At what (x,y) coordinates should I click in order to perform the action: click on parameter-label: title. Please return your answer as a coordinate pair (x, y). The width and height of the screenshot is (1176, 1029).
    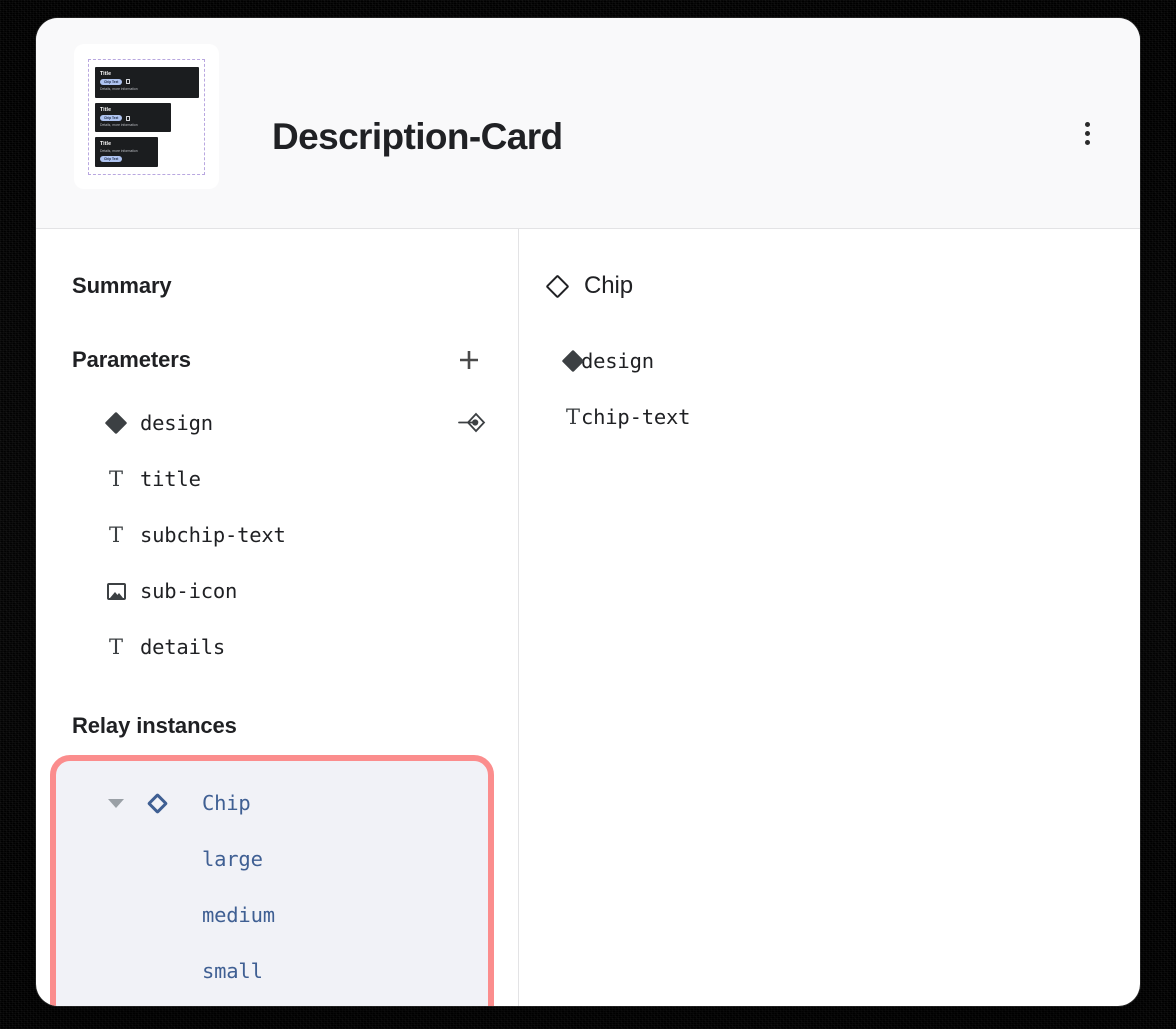
    Looking at the image, I should click on (170, 479).